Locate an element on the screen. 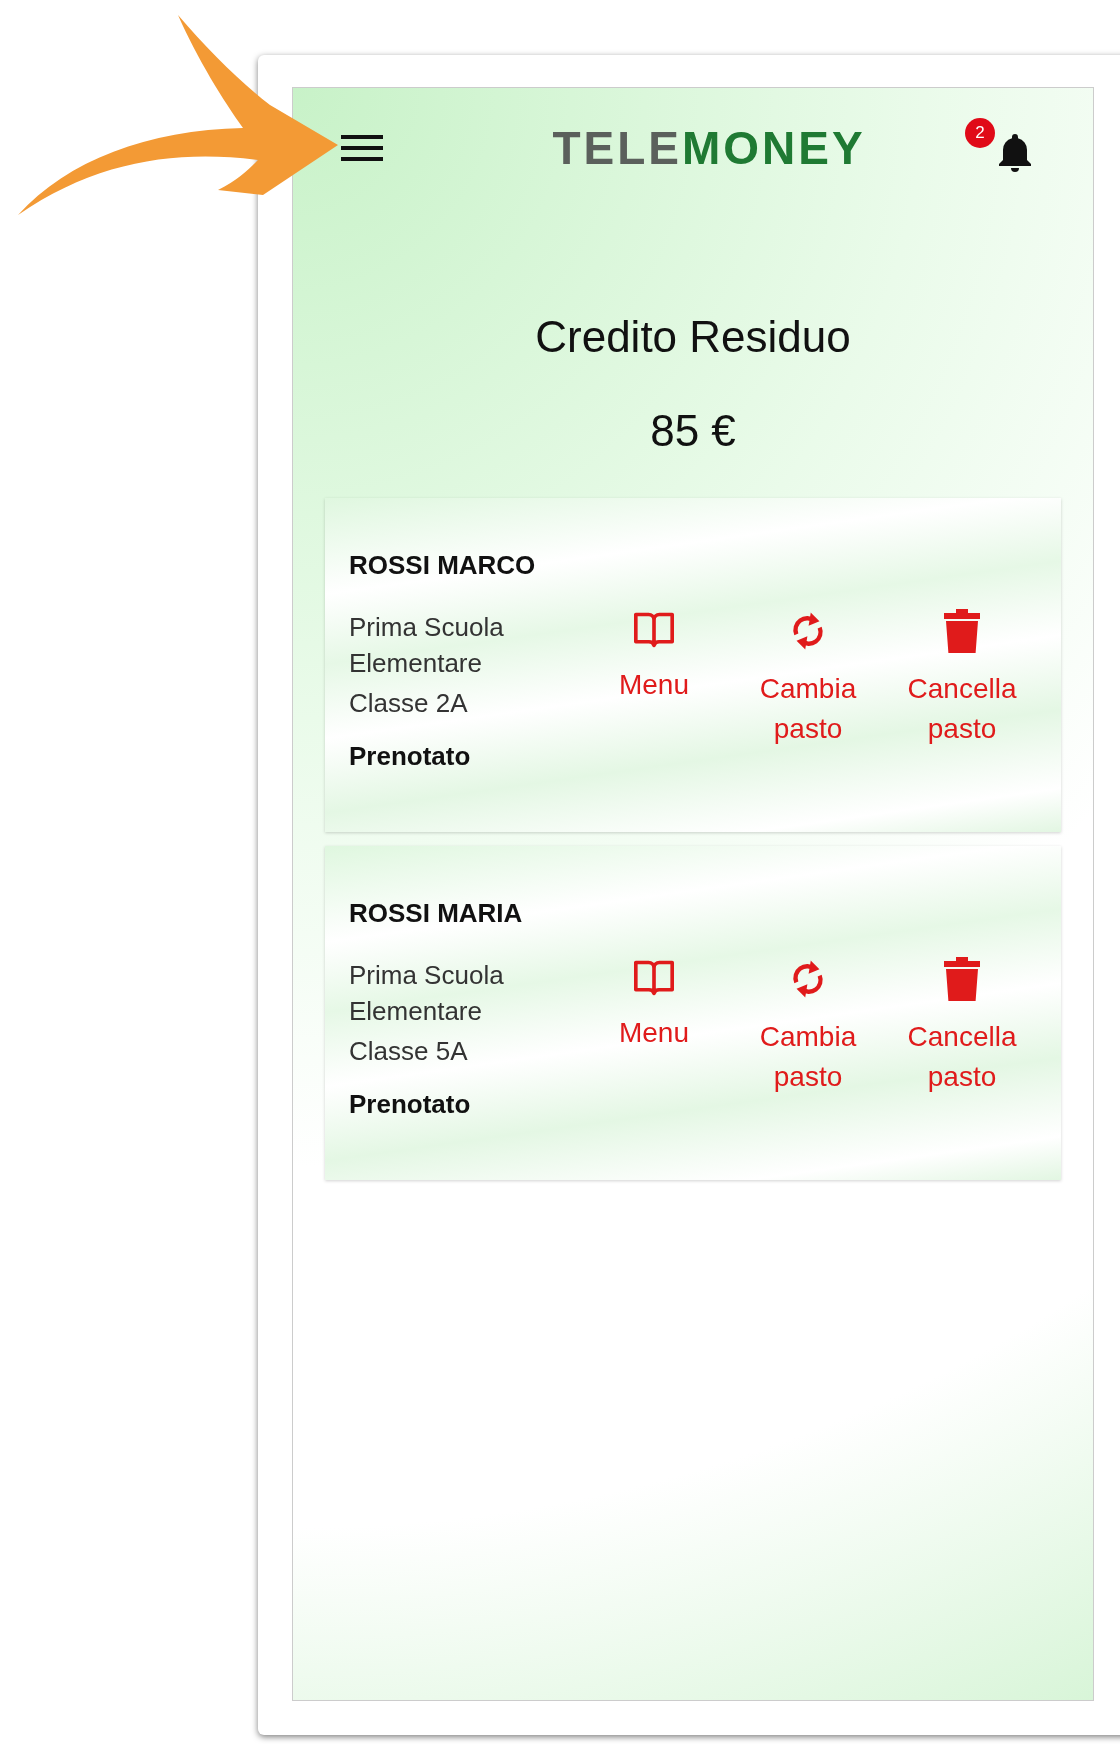  class-name: Classe 2A is located at coordinates (409, 703).